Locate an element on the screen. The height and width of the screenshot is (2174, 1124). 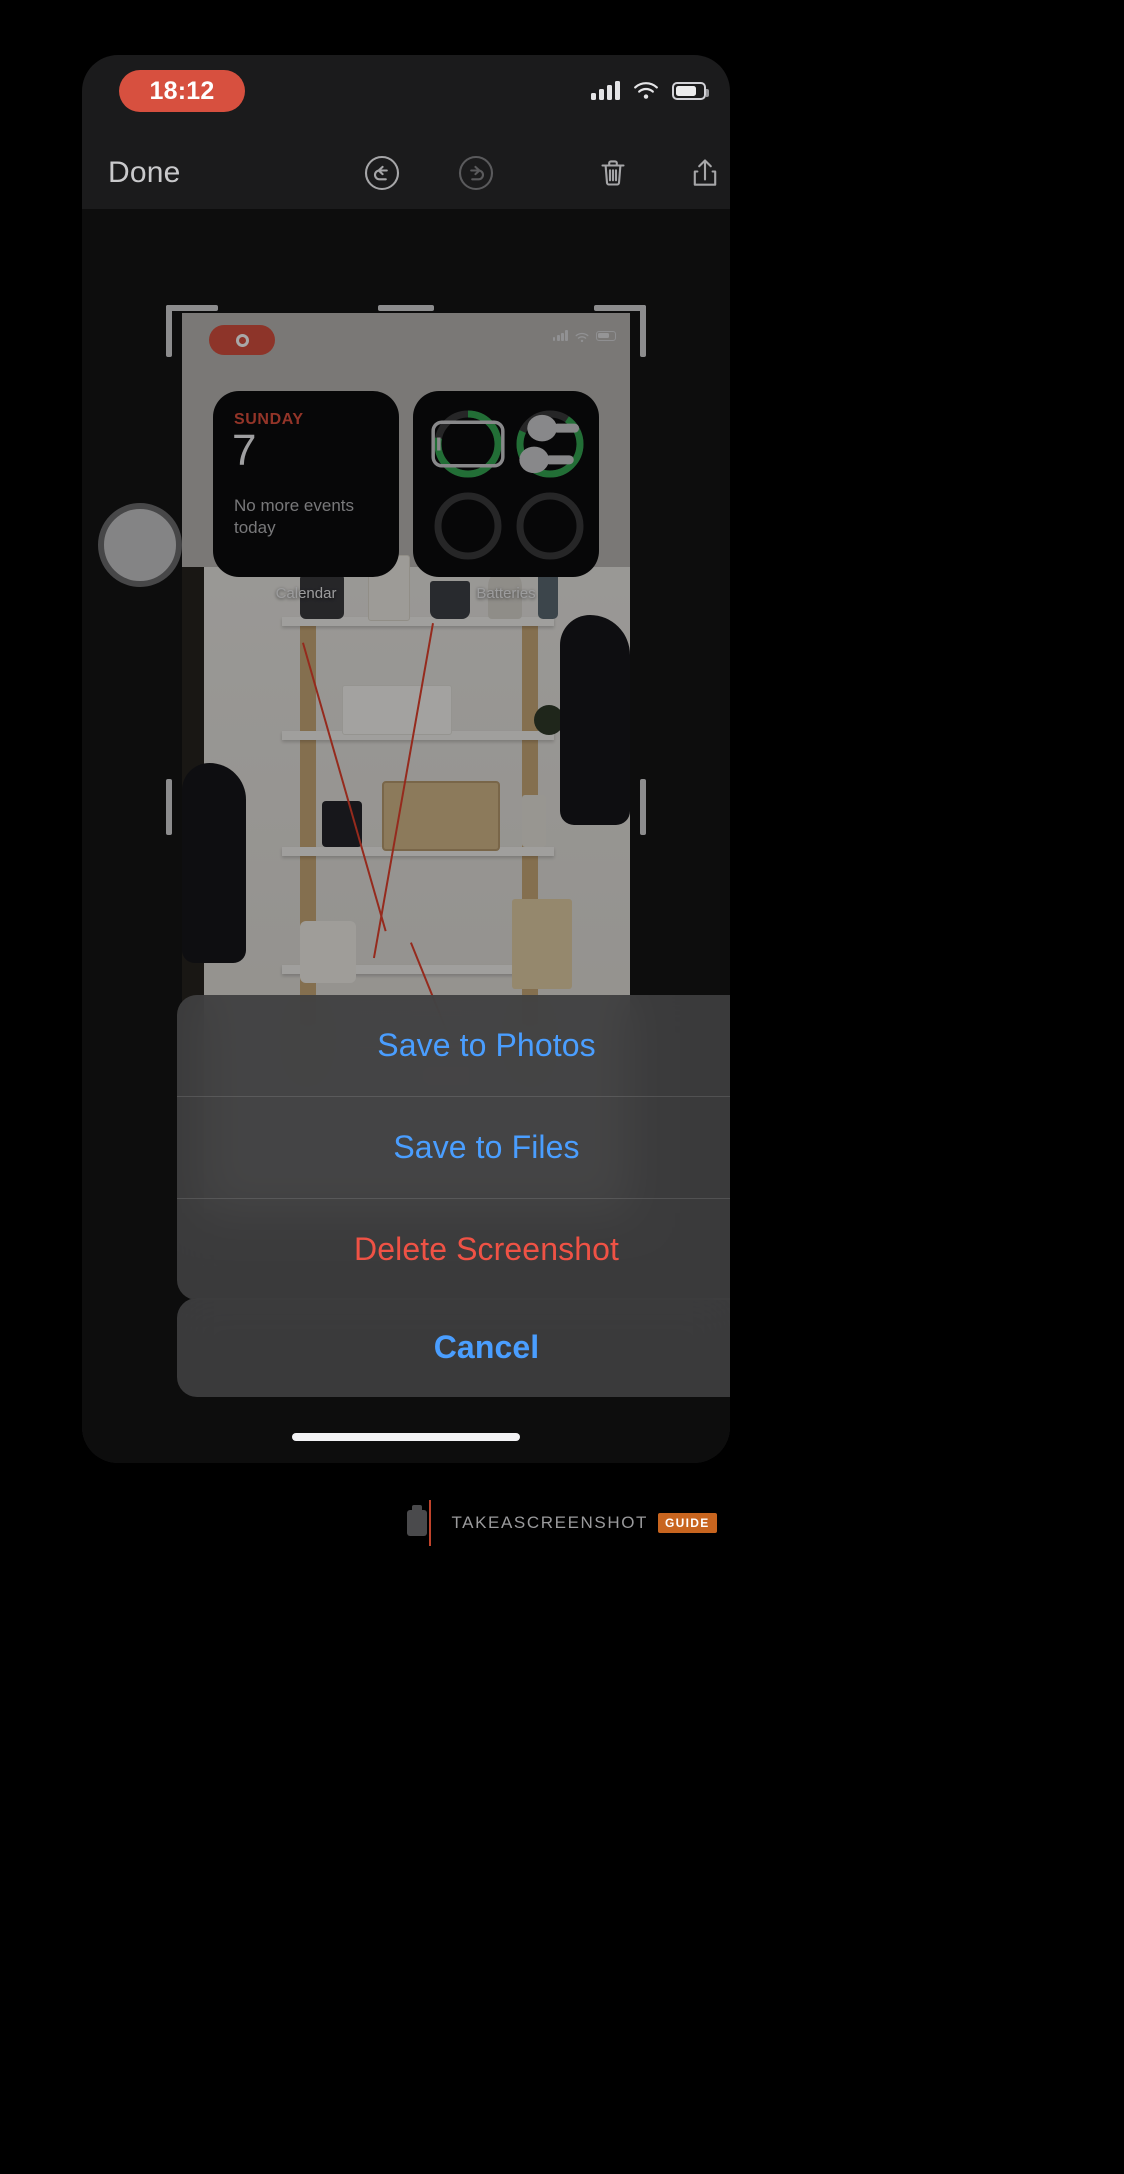
widget-label-calendar: Calendar is located at coordinates (306, 593).